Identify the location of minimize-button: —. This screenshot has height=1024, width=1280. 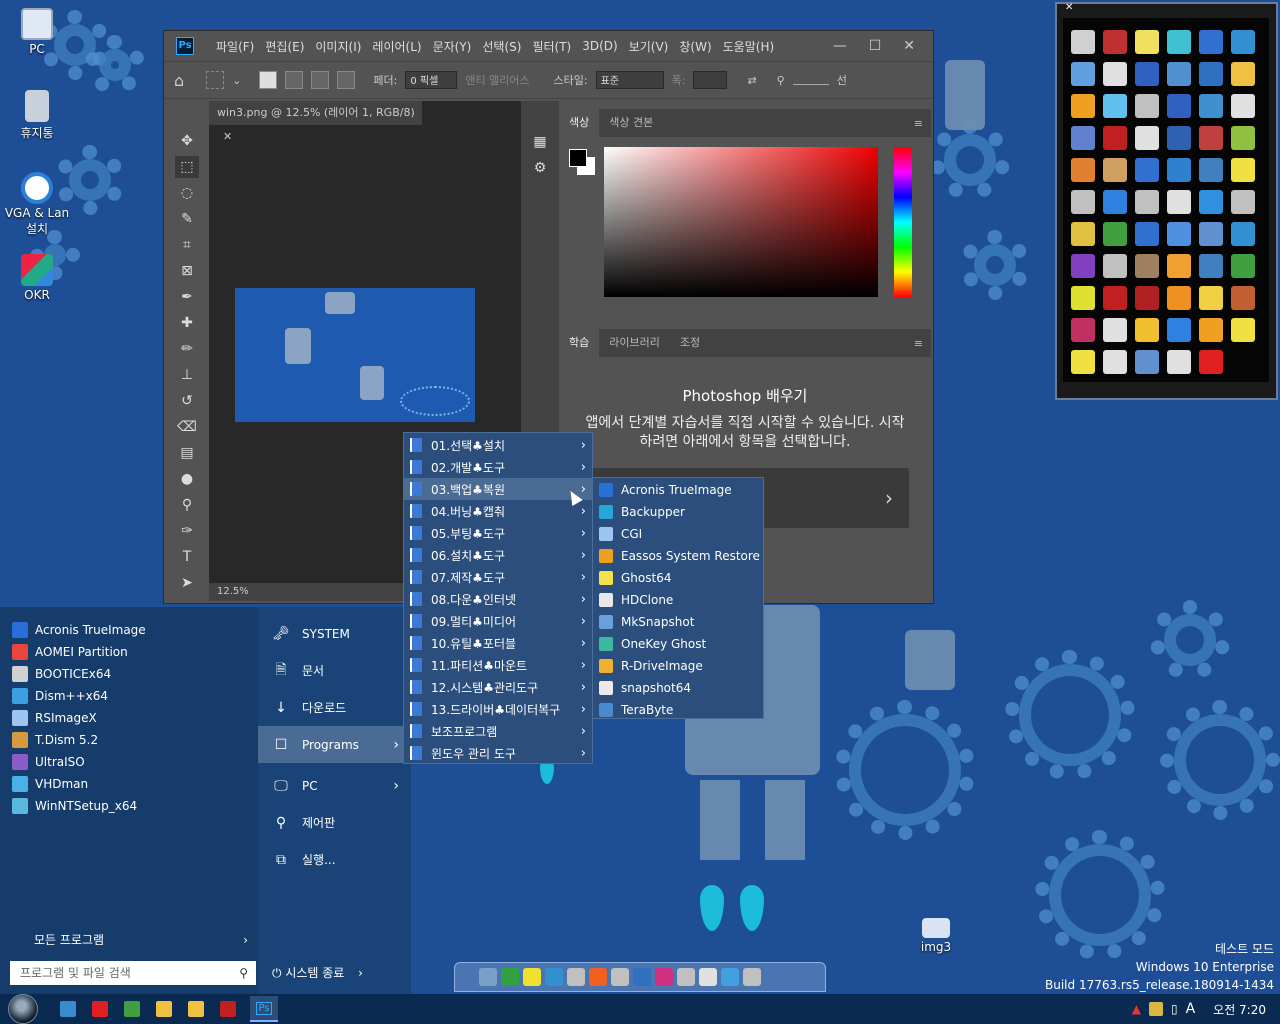
(840, 46).